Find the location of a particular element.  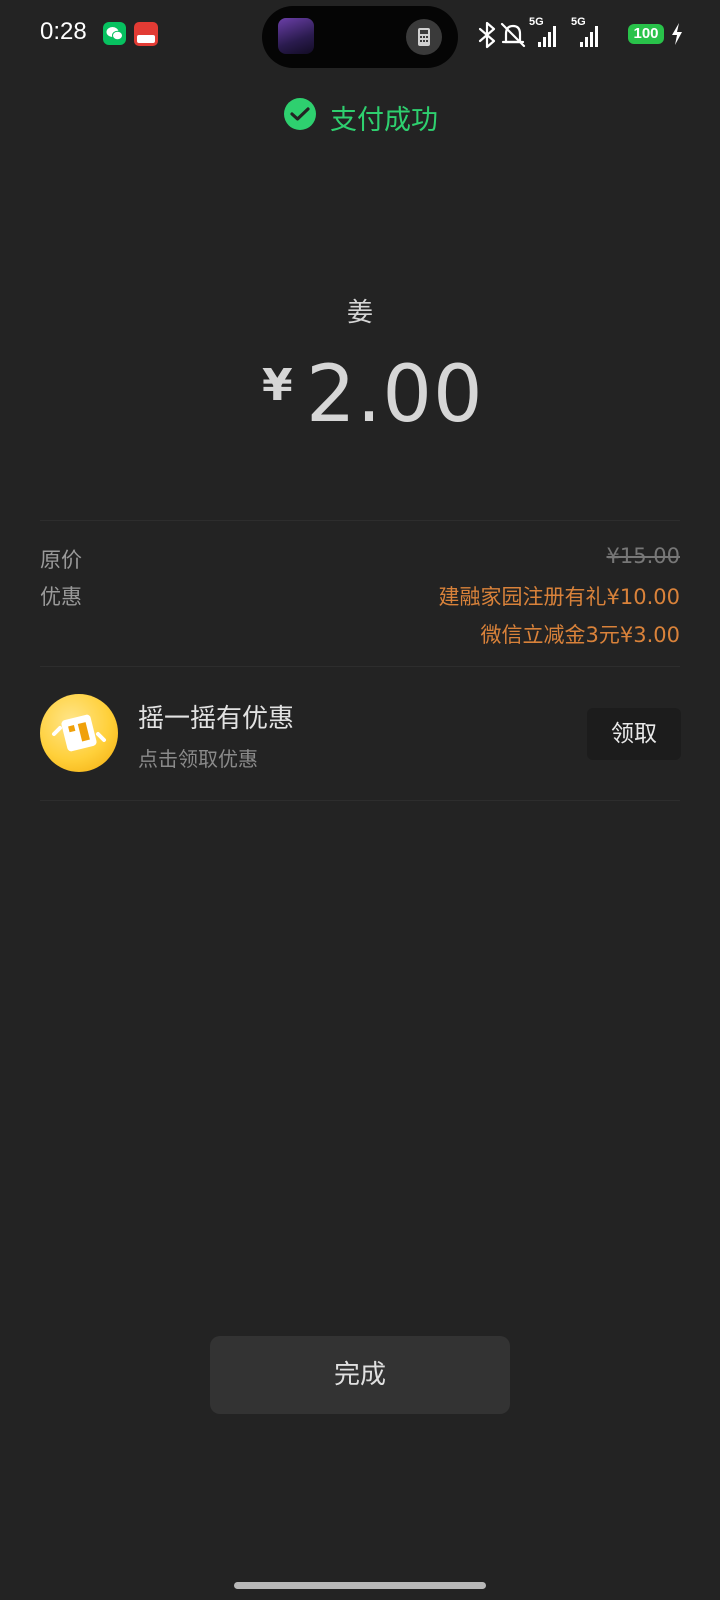

original-price: ¥15.00 is located at coordinates (643, 556).